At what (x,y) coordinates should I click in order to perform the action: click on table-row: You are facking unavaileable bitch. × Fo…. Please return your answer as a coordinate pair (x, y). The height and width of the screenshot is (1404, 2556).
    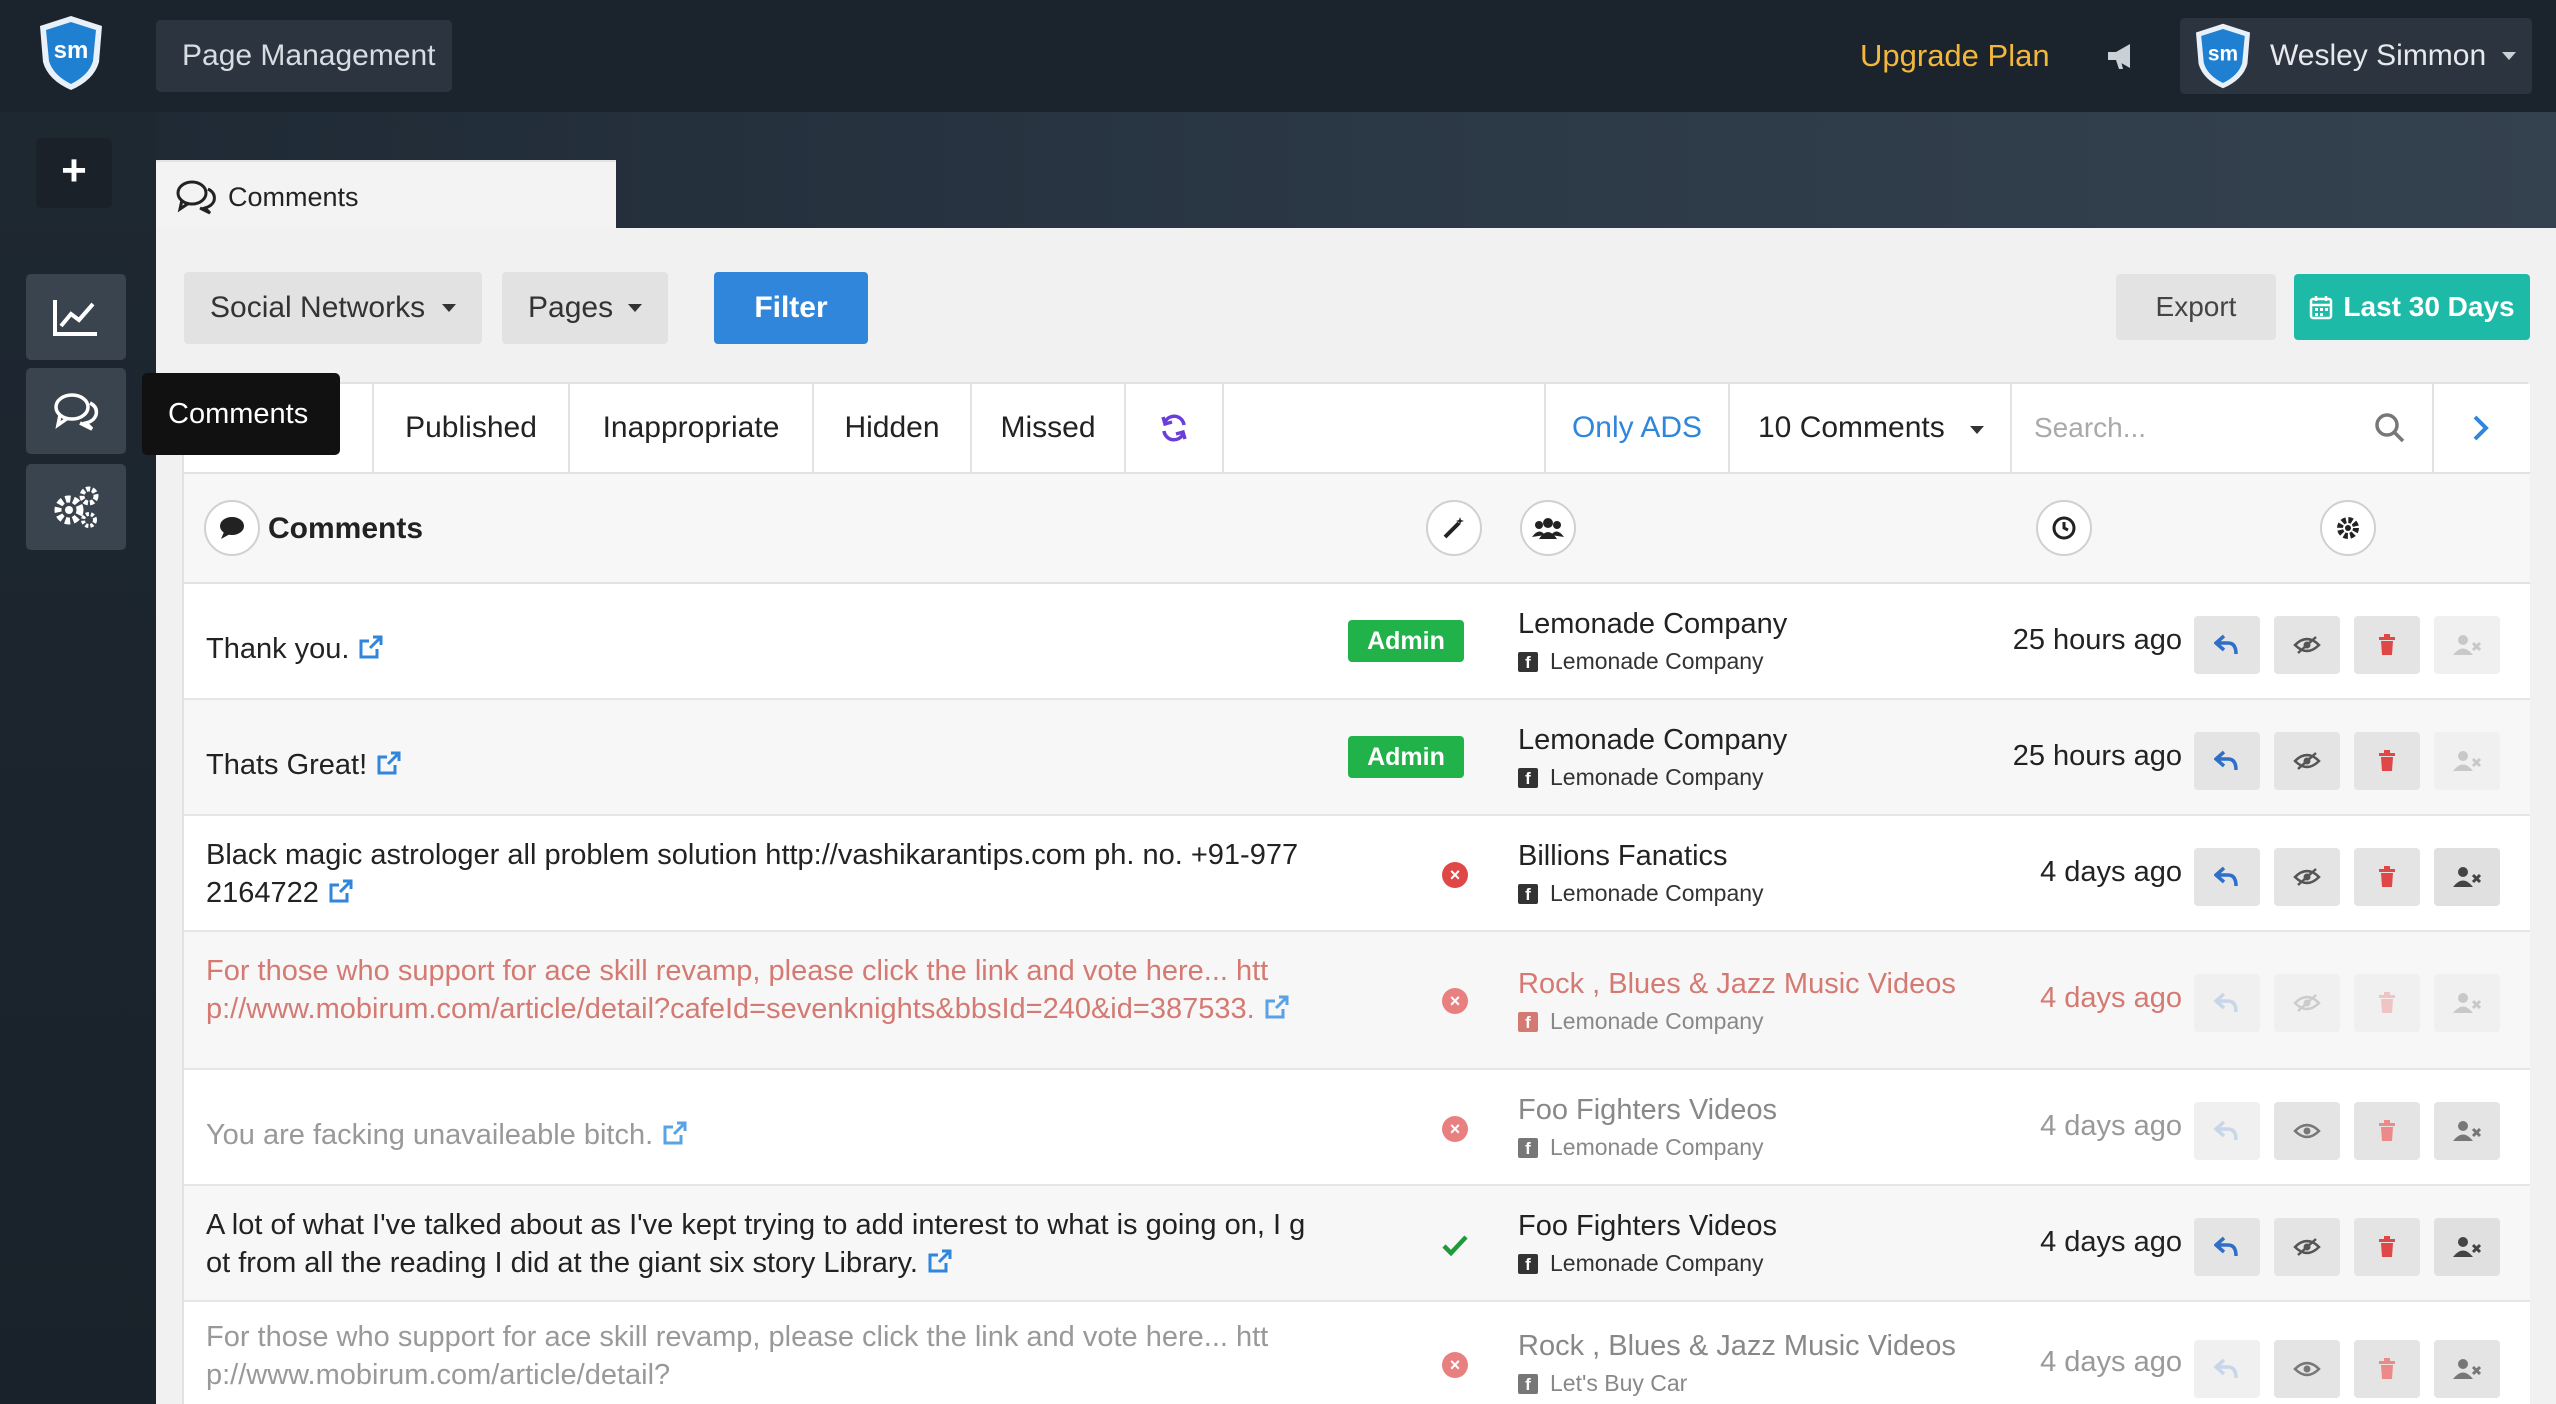
    Looking at the image, I should click on (1357, 1128).